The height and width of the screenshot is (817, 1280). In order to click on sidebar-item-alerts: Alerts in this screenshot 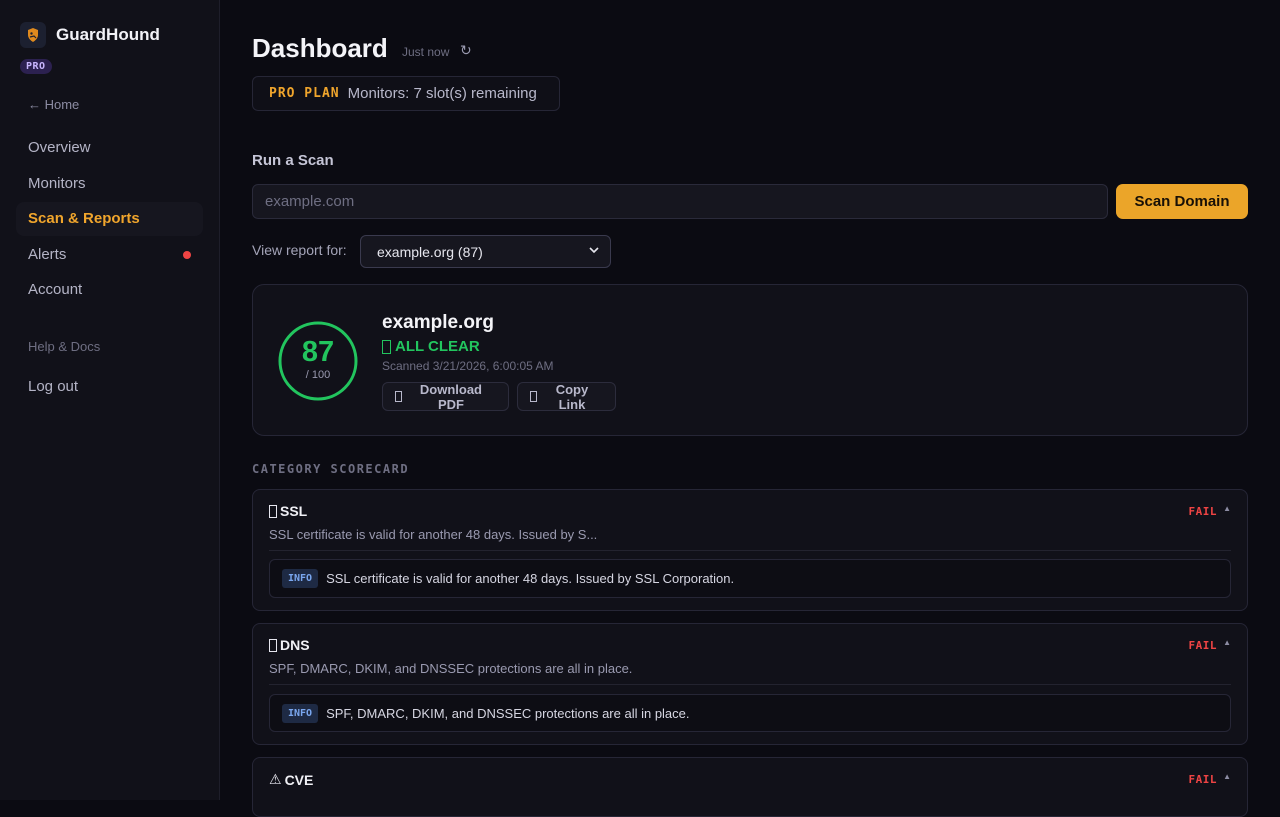, I will do `click(109, 255)`.